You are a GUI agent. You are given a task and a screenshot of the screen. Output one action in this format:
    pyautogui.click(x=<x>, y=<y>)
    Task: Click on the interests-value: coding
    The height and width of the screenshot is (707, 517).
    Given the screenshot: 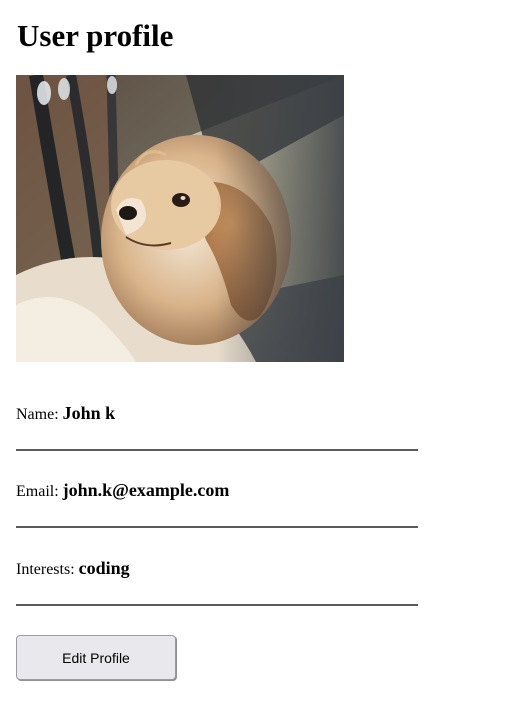 What is the action you would take?
    pyautogui.click(x=104, y=568)
    